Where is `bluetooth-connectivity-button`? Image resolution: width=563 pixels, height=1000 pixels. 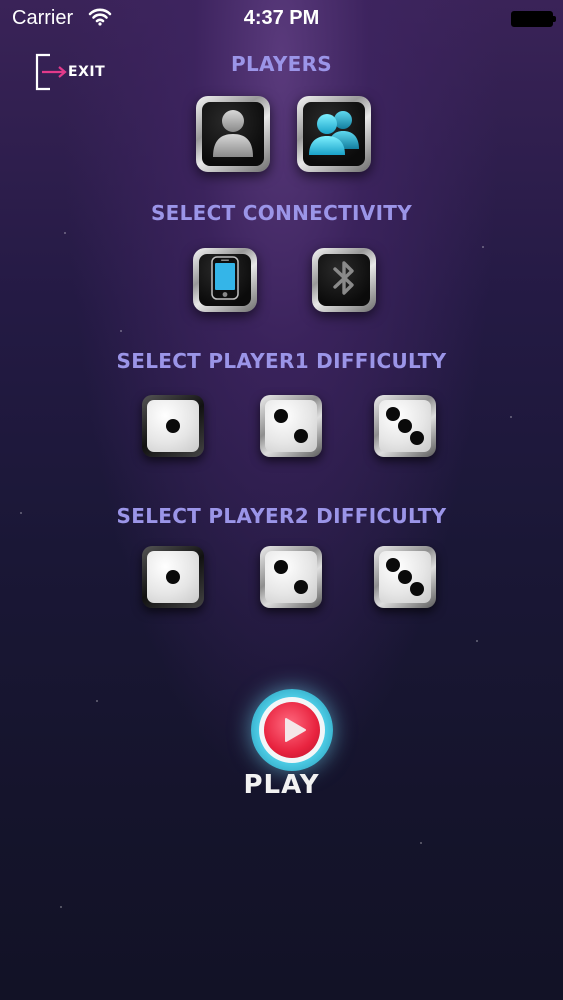
bluetooth-connectivity-button is located at coordinates (344, 280).